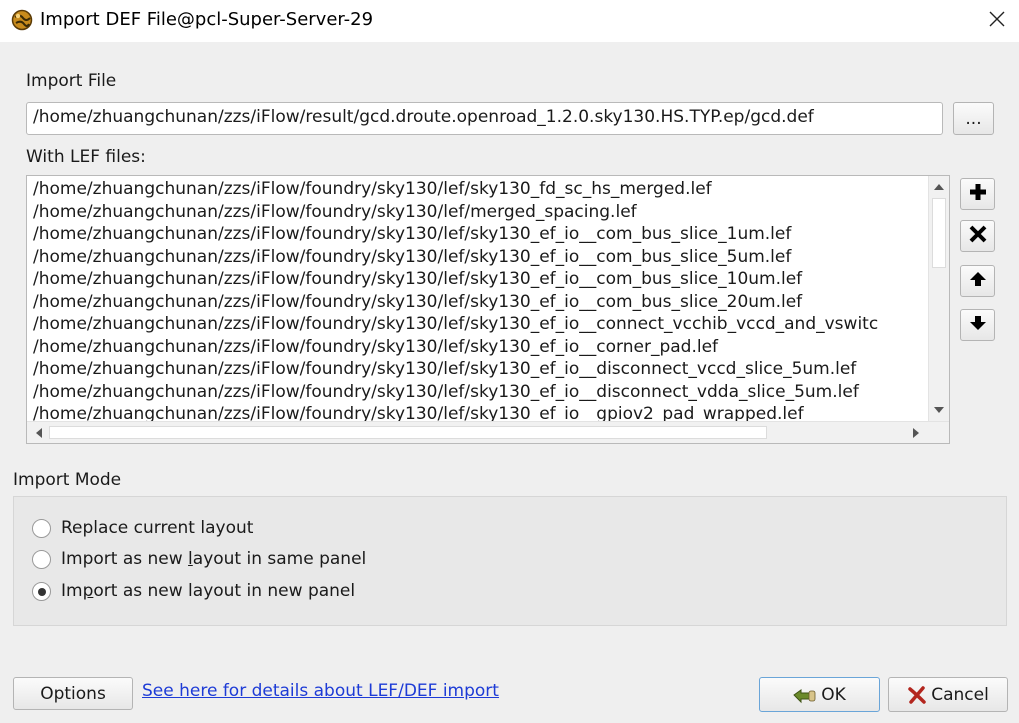 The width and height of the screenshot is (1019, 723). Describe the element at coordinates (939, 233) in the screenshot. I see `vertical-scroll-thumb` at that location.